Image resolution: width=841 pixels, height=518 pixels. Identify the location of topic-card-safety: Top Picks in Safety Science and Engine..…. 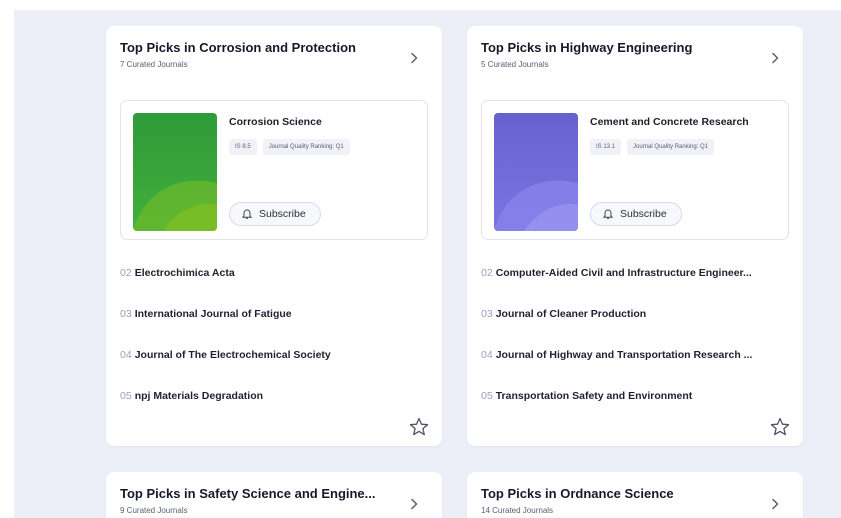
(274, 495).